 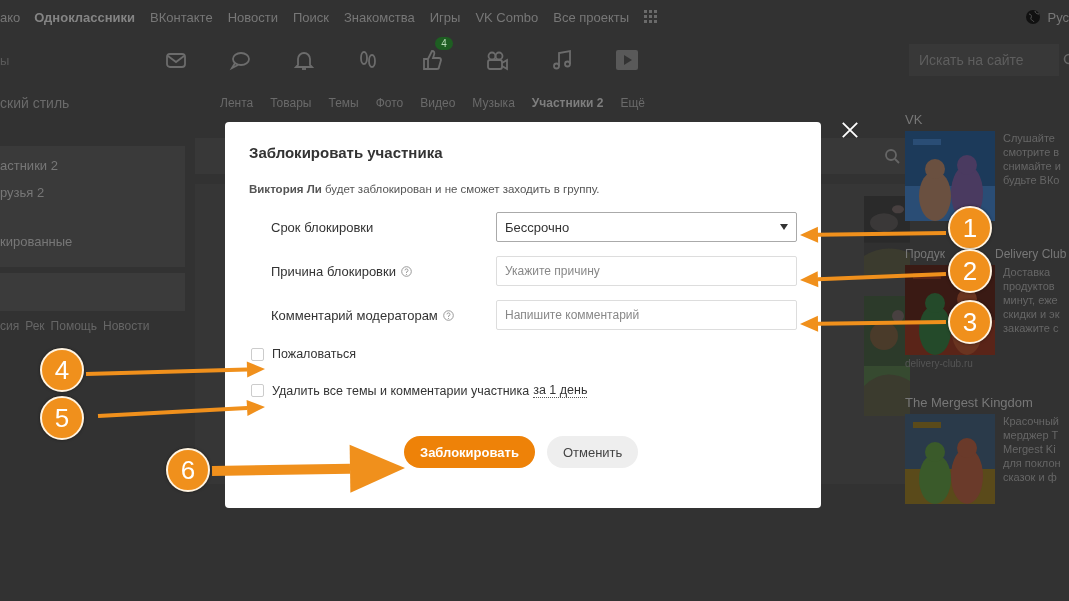 What do you see at coordinates (985, 119) in the screenshot?
I see `ad-title: VK` at bounding box center [985, 119].